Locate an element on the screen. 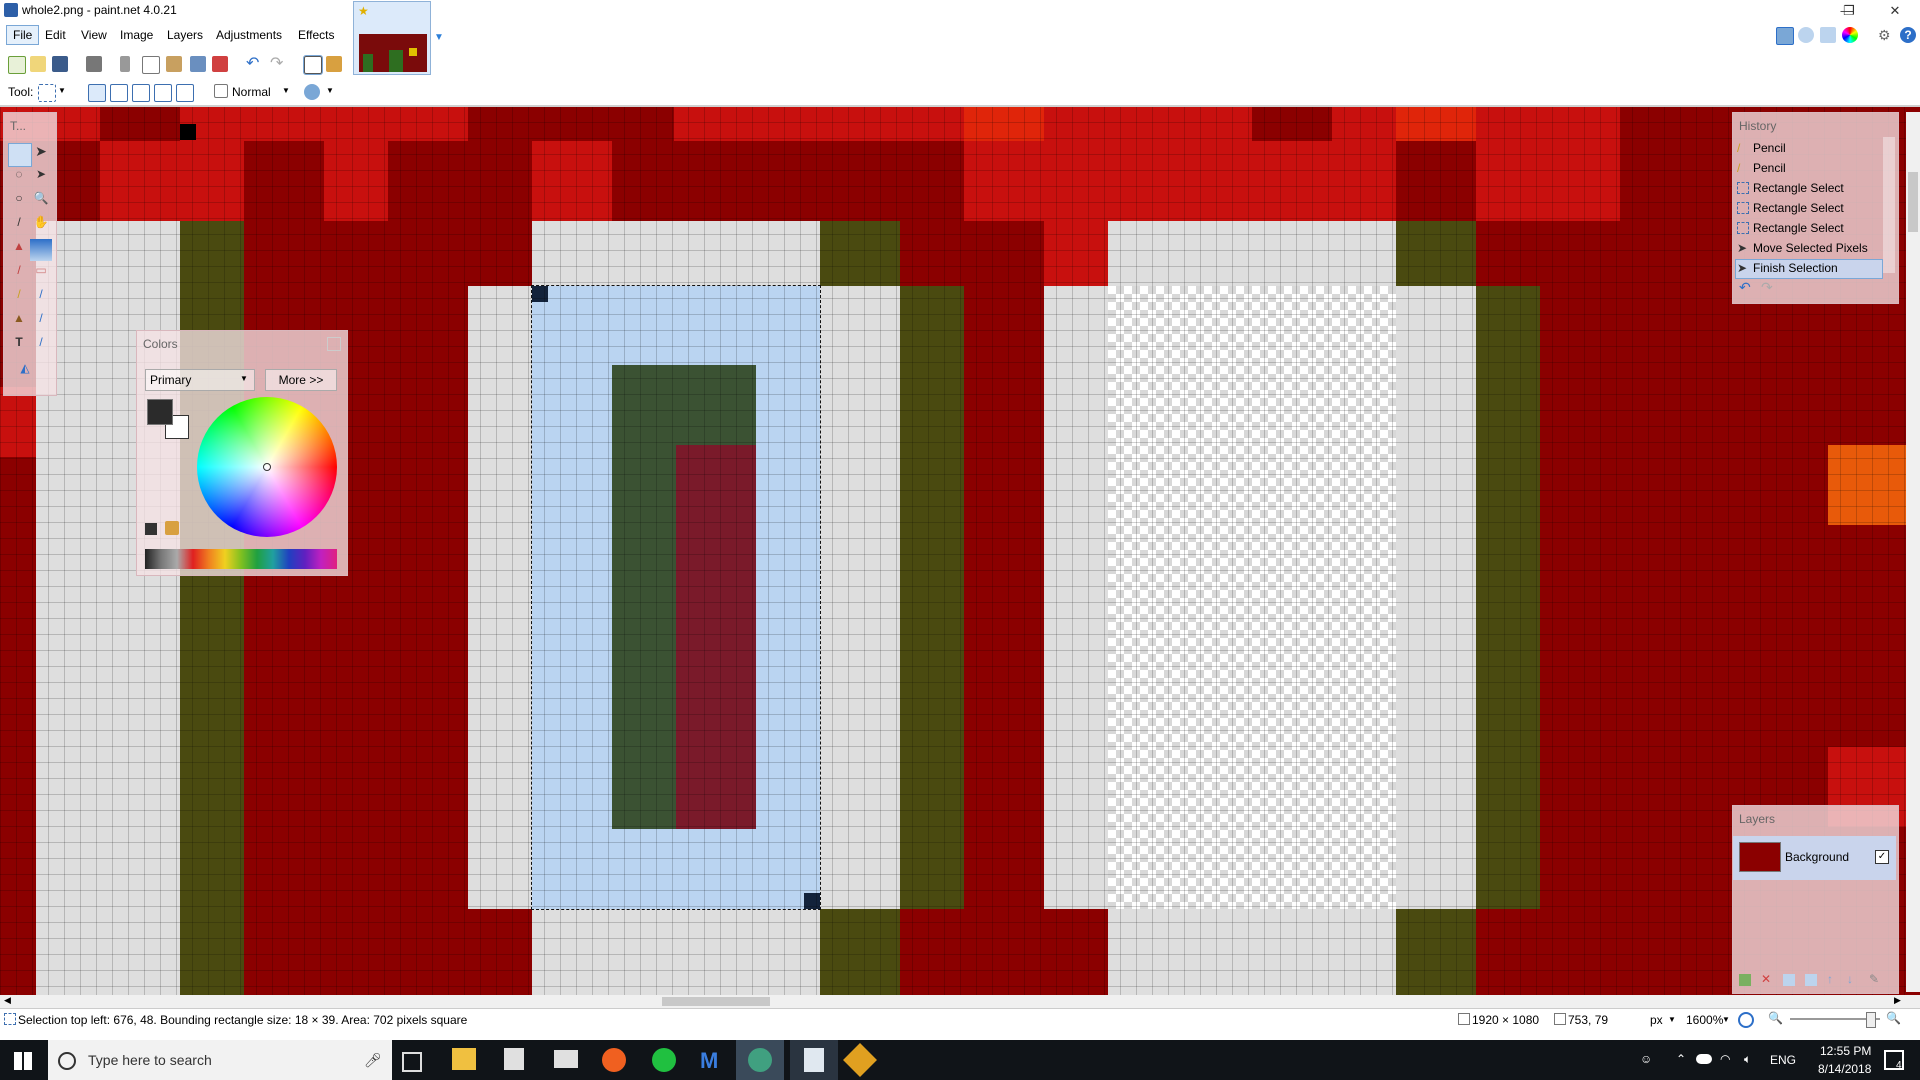  zoom-icon: 🔍 is located at coordinates (41, 202).